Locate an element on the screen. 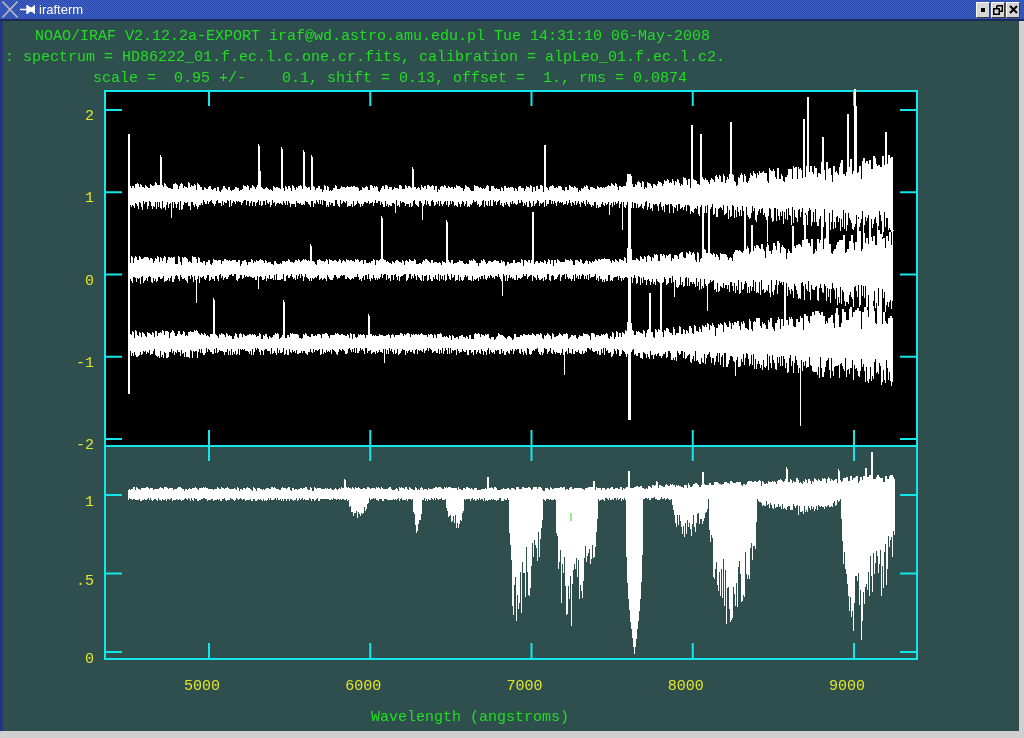 This screenshot has height=738, width=1024. pin-icon is located at coordinates (27, 9).